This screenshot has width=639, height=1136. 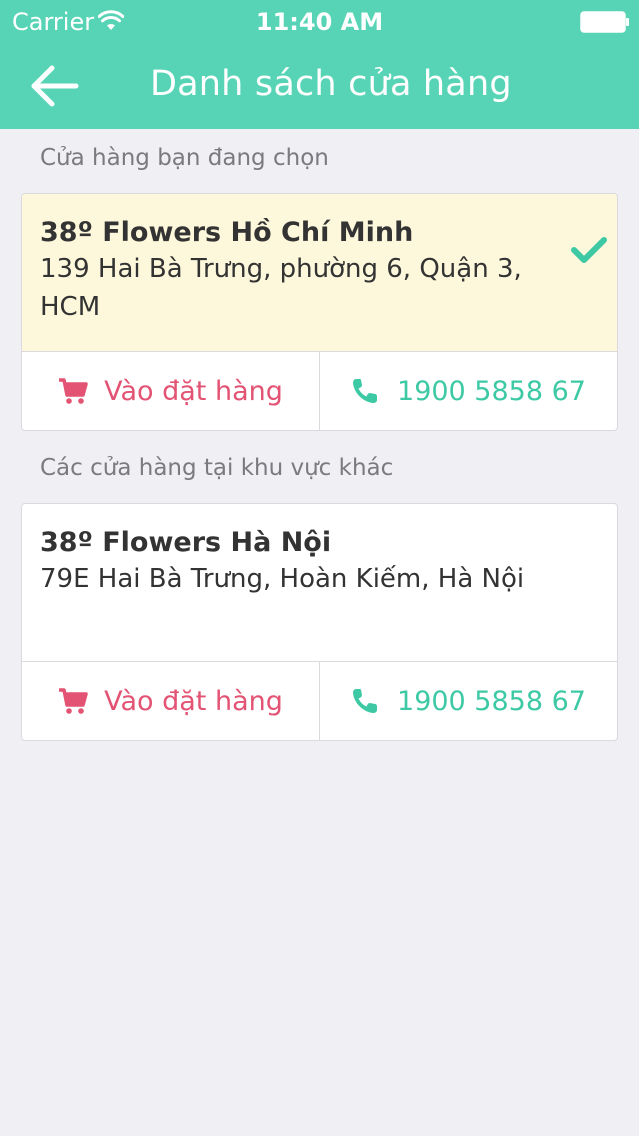 I want to click on checkmark-icon, so click(x=589, y=250).